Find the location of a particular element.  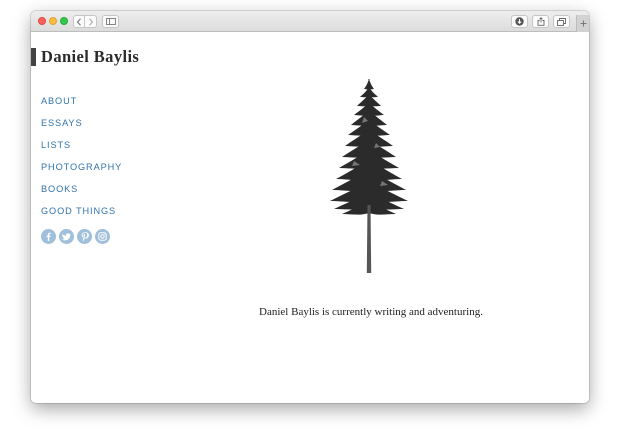

back-button is located at coordinates (79, 21).